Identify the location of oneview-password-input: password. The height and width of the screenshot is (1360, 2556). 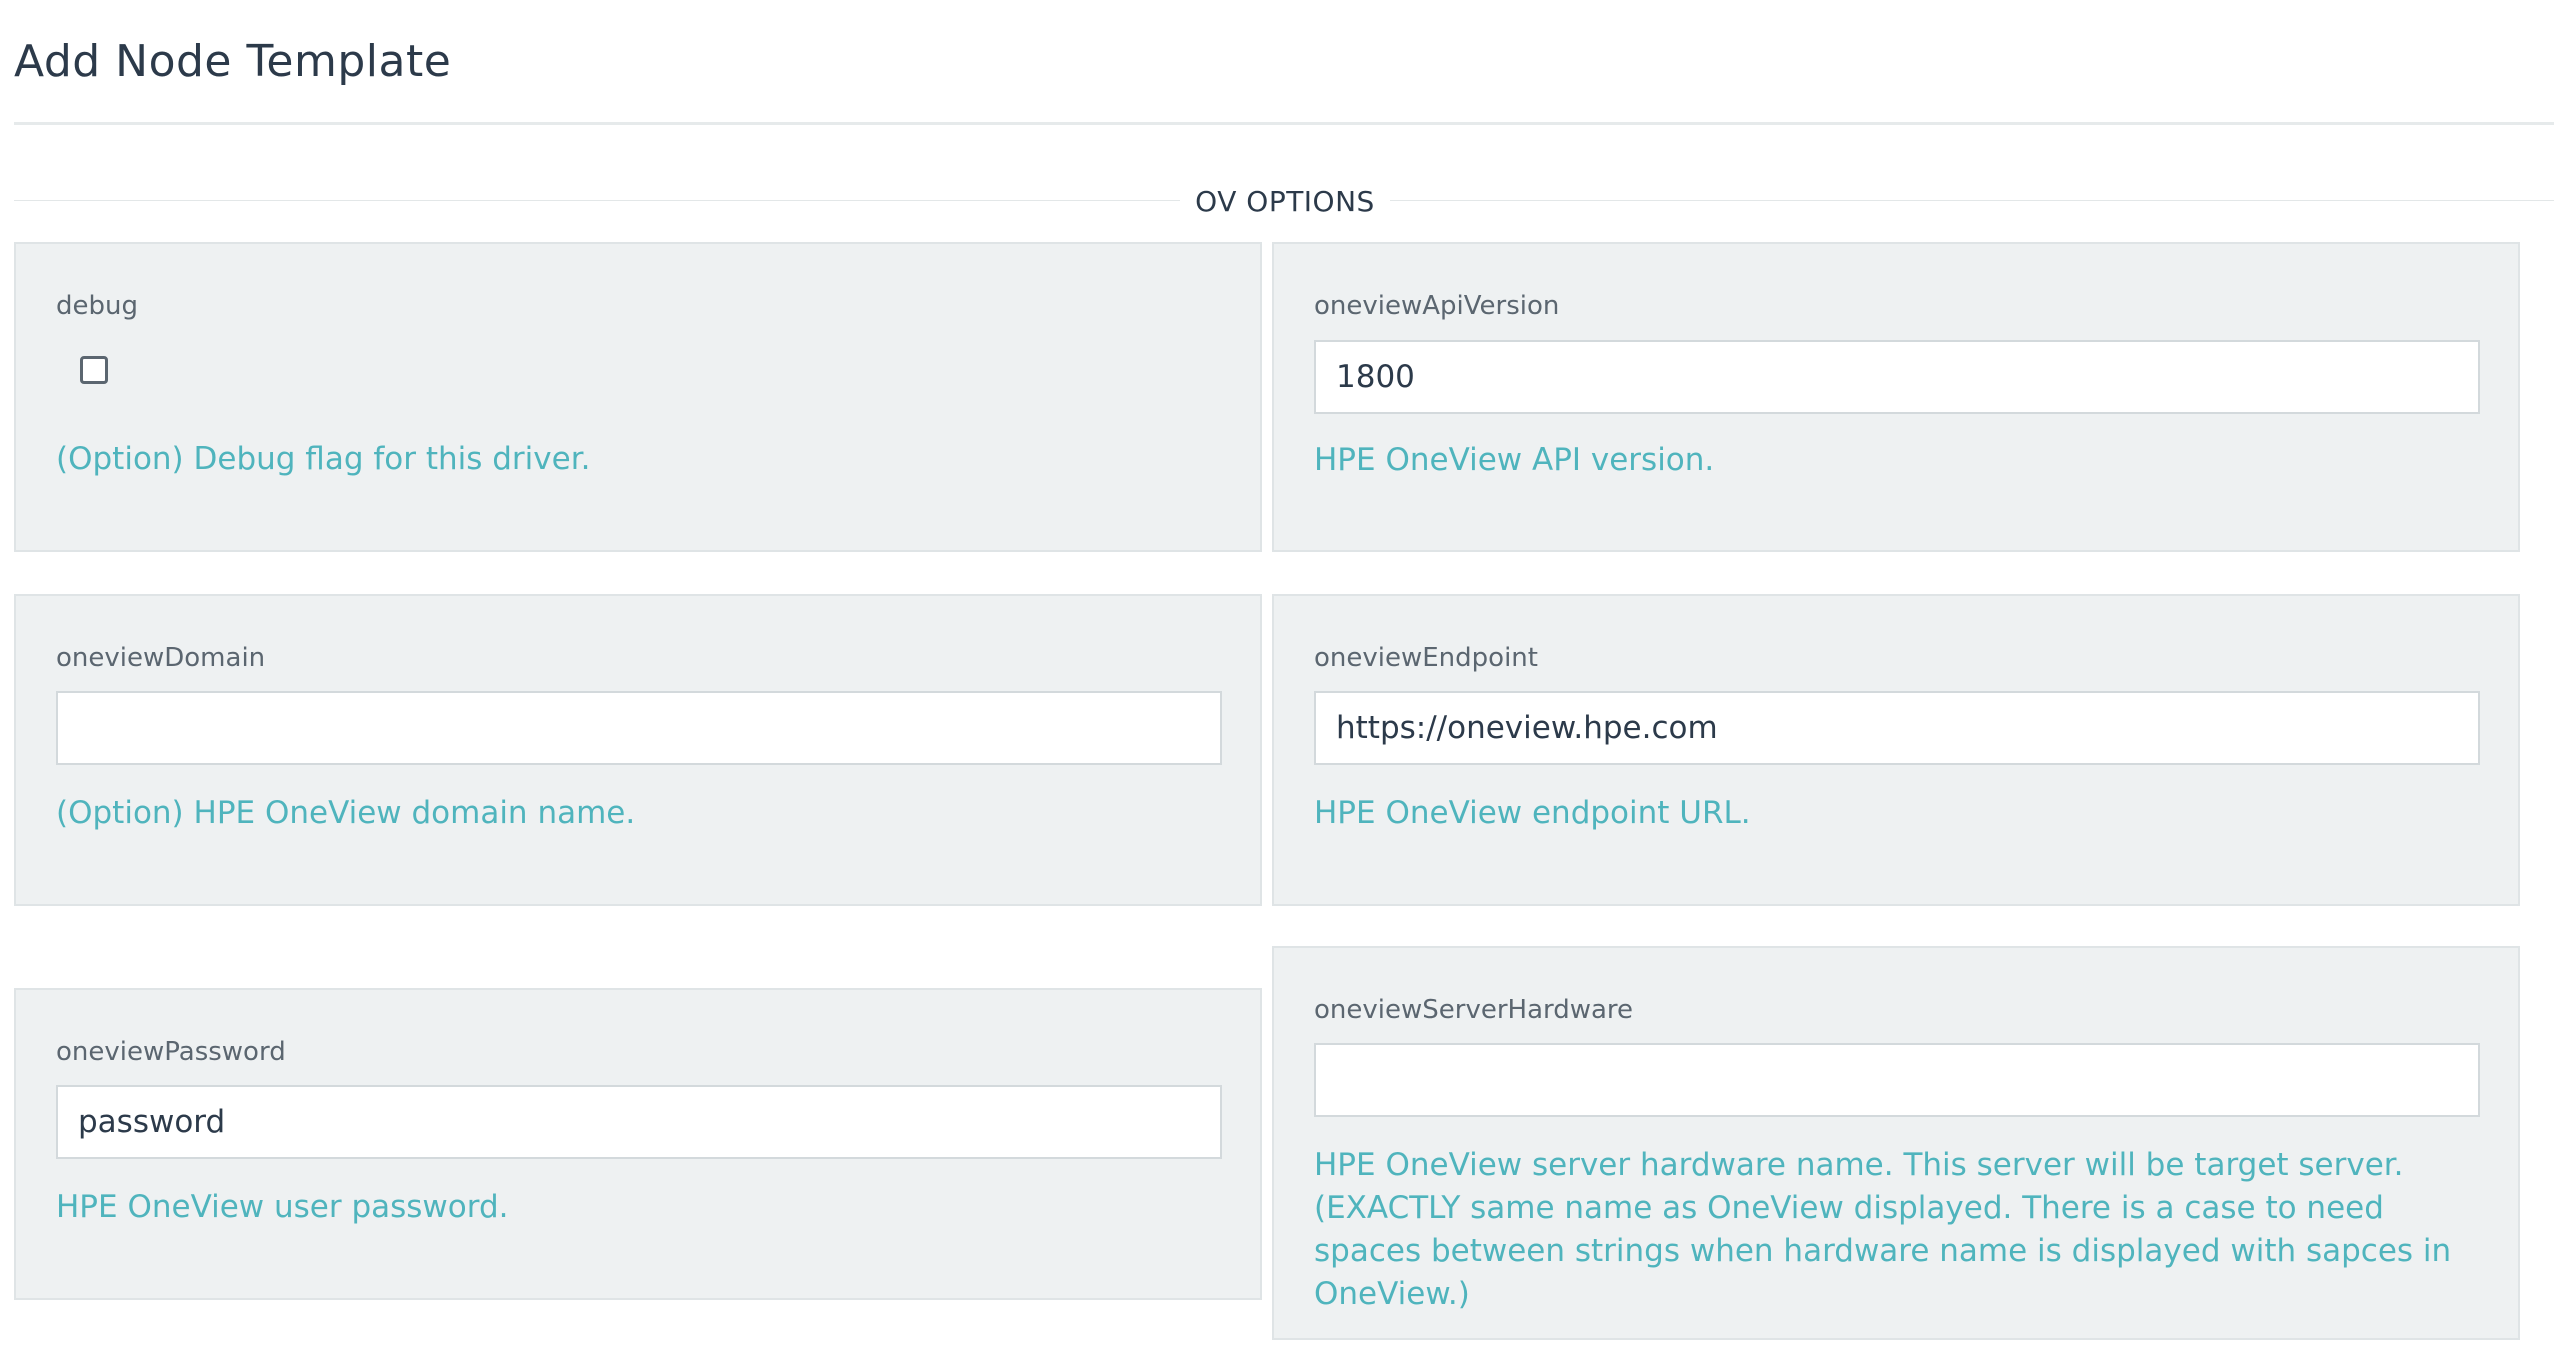
(639, 1122).